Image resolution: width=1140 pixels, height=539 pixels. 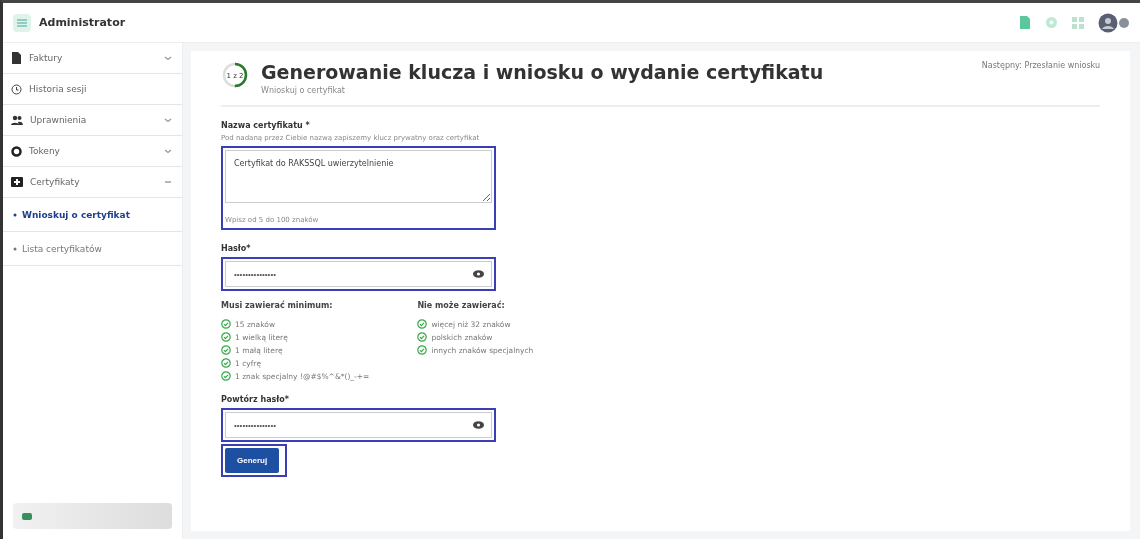 I want to click on rules-heading: Musi zawierać minimum:, so click(x=277, y=305).